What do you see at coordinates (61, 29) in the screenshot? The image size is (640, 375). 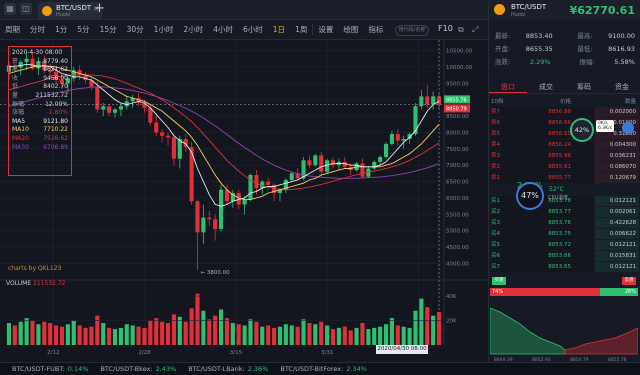 I see `period-2: 1分` at bounding box center [61, 29].